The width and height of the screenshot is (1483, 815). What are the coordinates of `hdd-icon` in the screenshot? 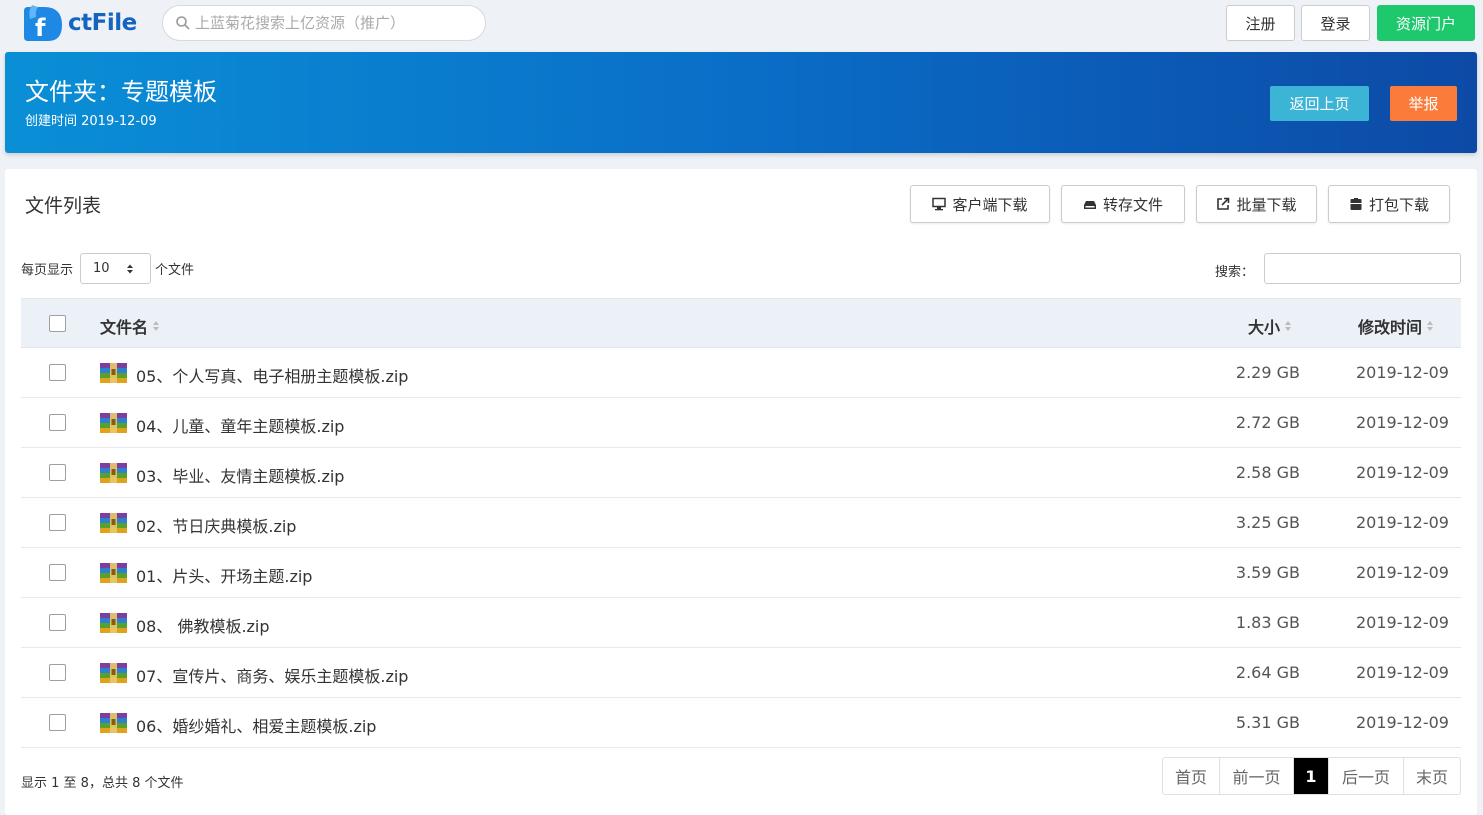 It's located at (1089, 205).